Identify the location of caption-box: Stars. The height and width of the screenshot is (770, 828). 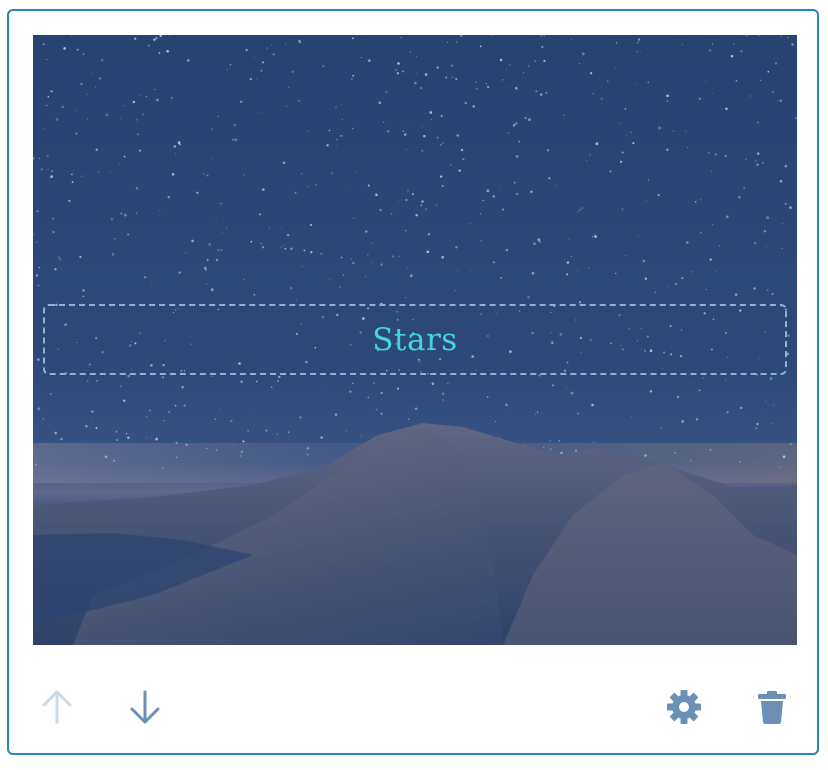
(415, 339).